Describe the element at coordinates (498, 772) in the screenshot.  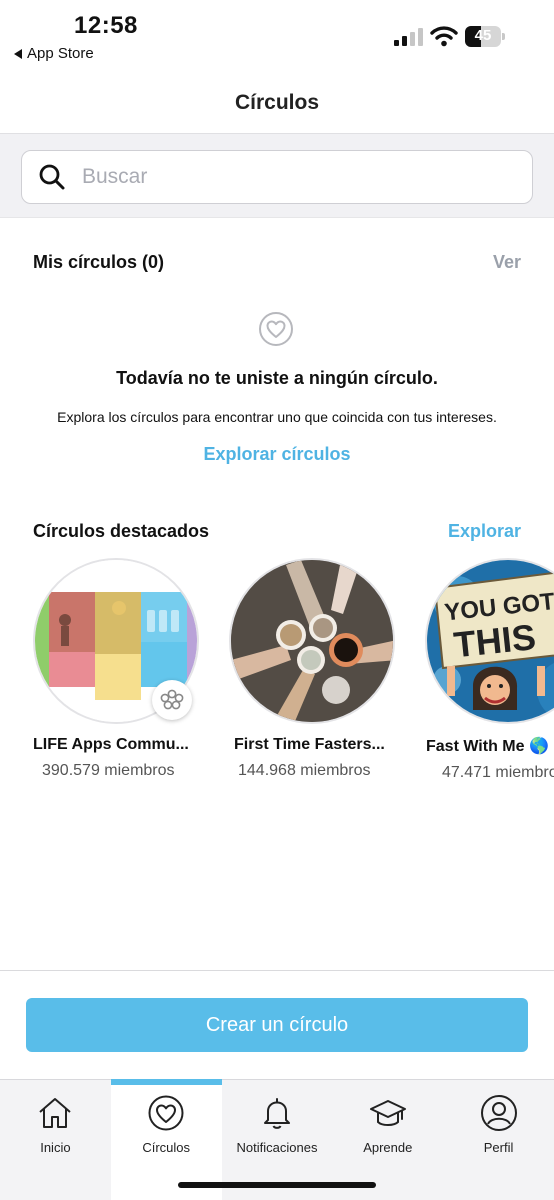
I see `circle-member-count: 47.471 miembros` at that location.